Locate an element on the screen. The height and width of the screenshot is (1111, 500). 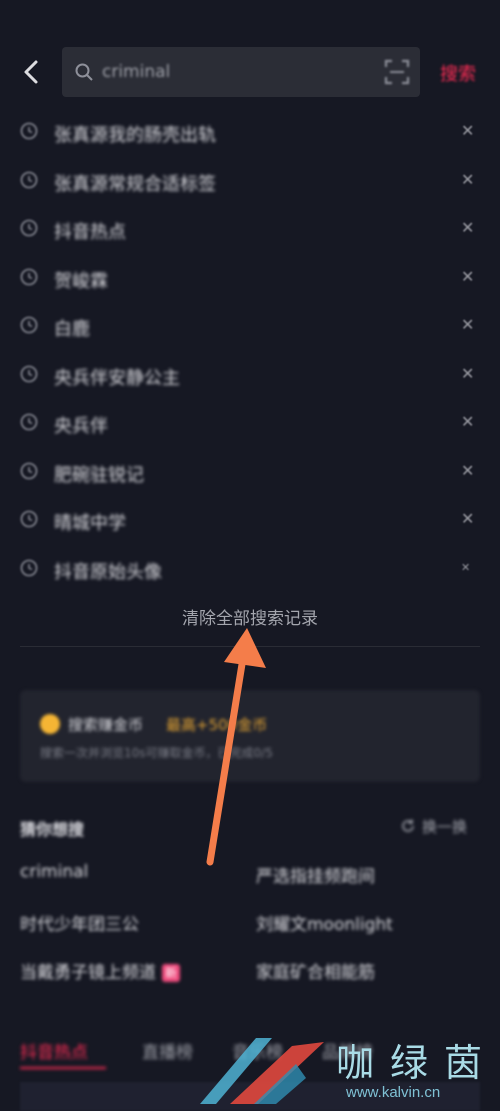
gold-coin-icon is located at coordinates (50, 724).